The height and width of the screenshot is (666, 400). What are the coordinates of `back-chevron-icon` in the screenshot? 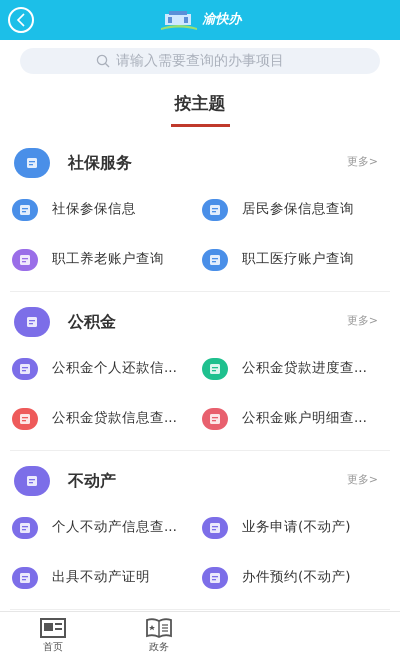 It's located at (21, 20).